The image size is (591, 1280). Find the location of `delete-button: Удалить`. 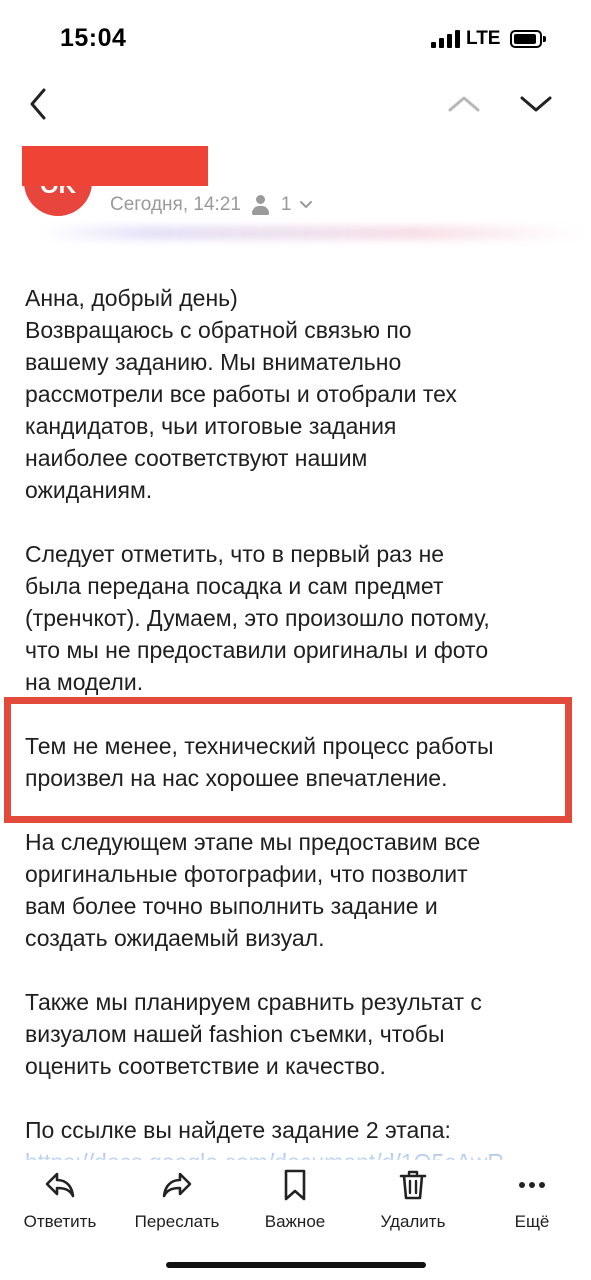

delete-button: Удалить is located at coordinates (413, 1204).